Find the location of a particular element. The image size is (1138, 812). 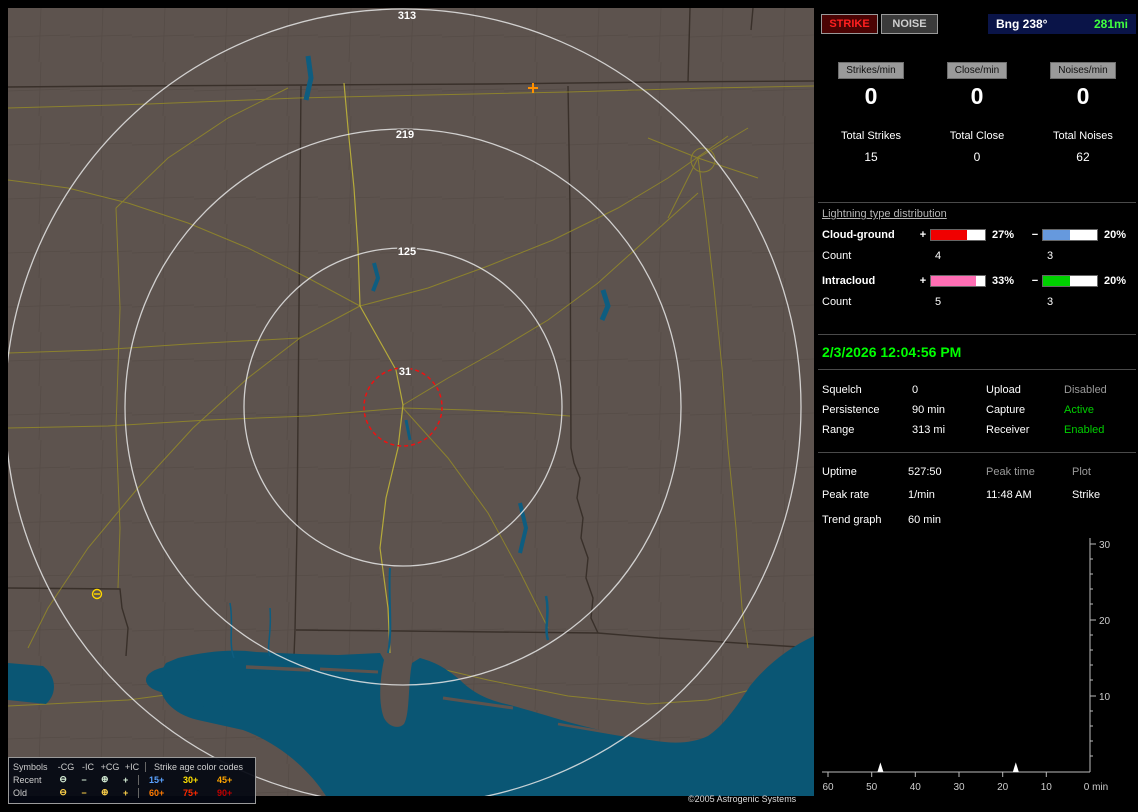

trend-header: Trend graph 60 min is located at coordinates (977, 520).